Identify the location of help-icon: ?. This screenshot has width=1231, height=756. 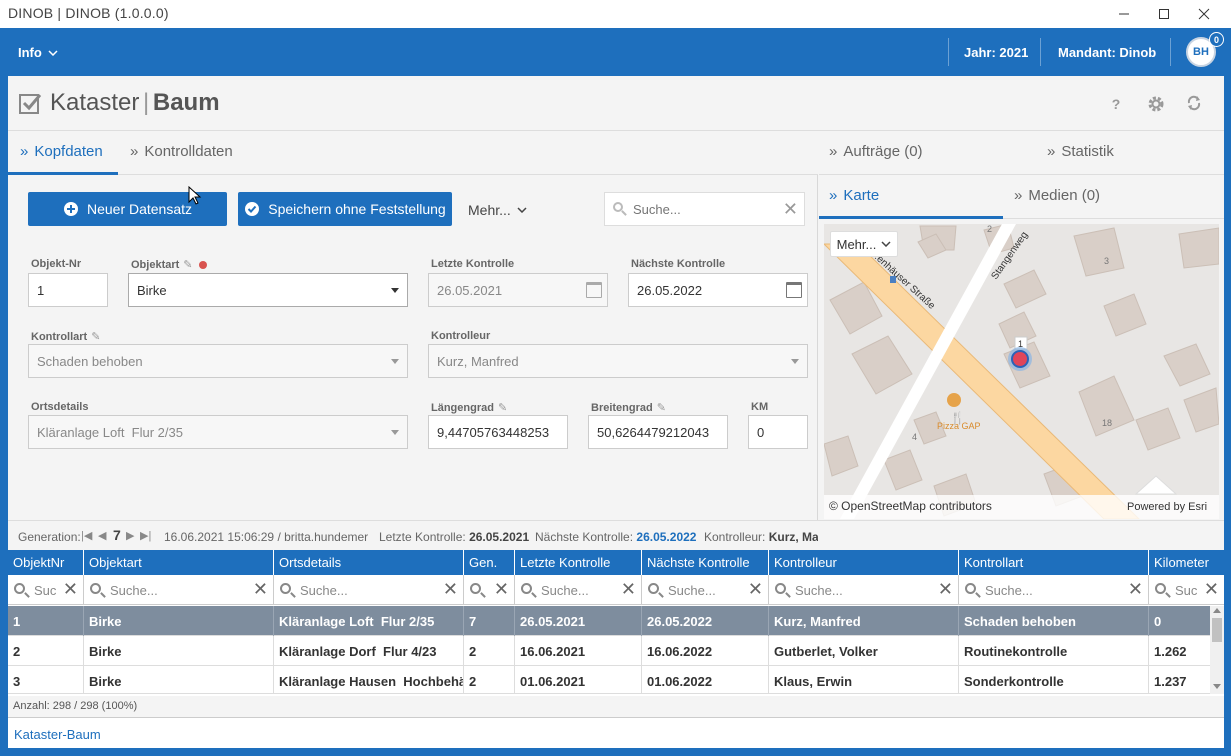
(1116, 105).